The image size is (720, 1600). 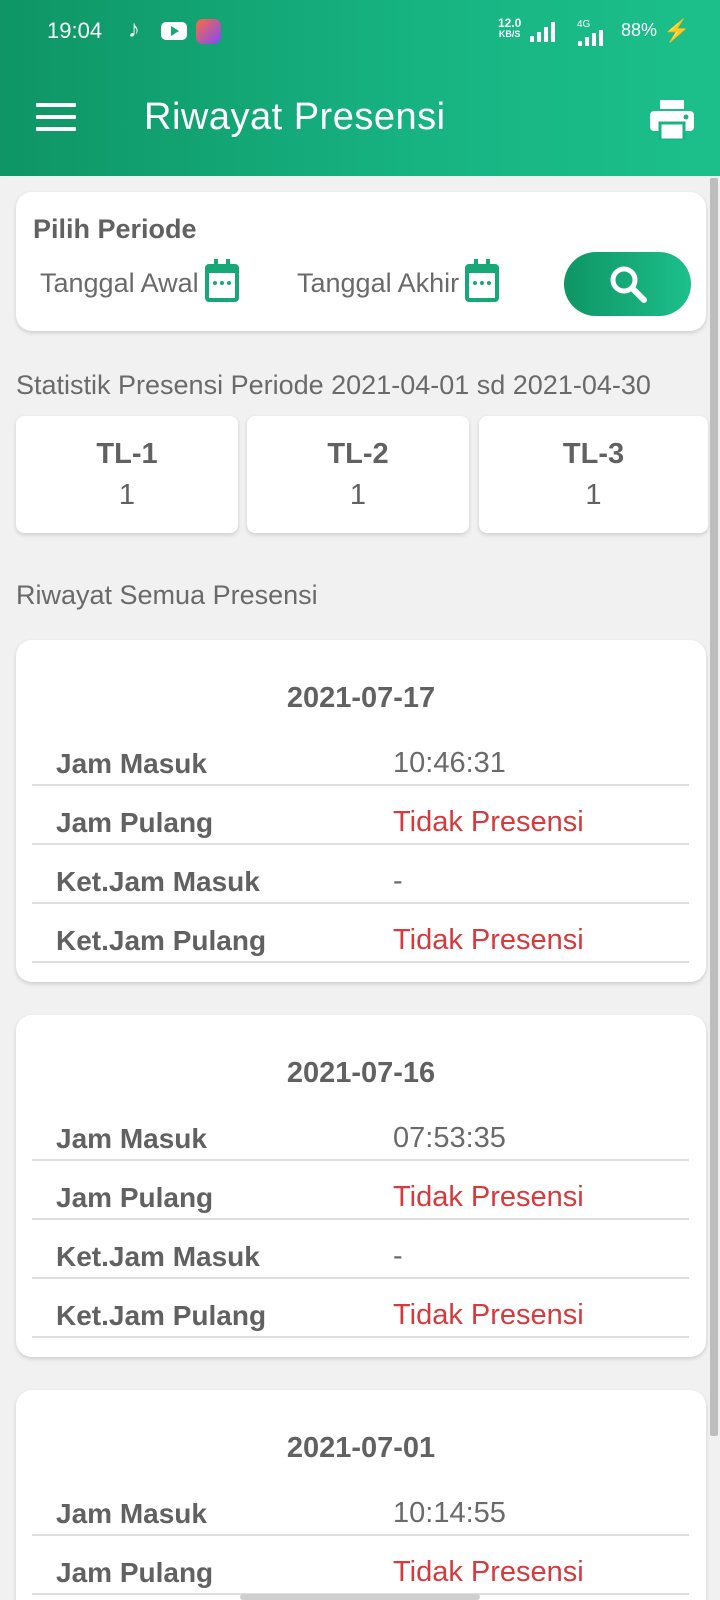 What do you see at coordinates (593, 454) in the screenshot?
I see `stat-label: TL-3` at bounding box center [593, 454].